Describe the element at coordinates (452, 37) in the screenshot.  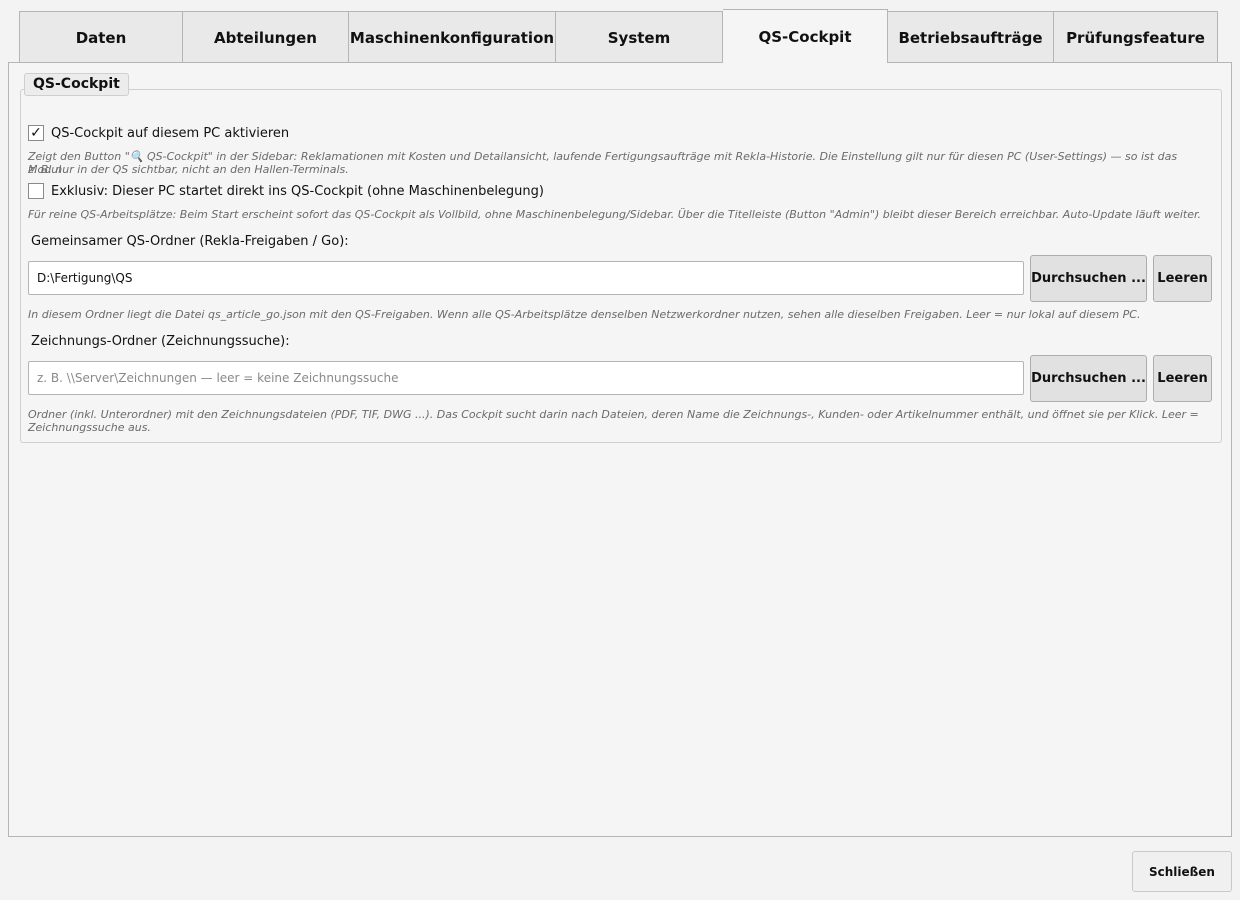
I see `tab-maschinenkonfiguration: Maschinenkonfiguration` at that location.